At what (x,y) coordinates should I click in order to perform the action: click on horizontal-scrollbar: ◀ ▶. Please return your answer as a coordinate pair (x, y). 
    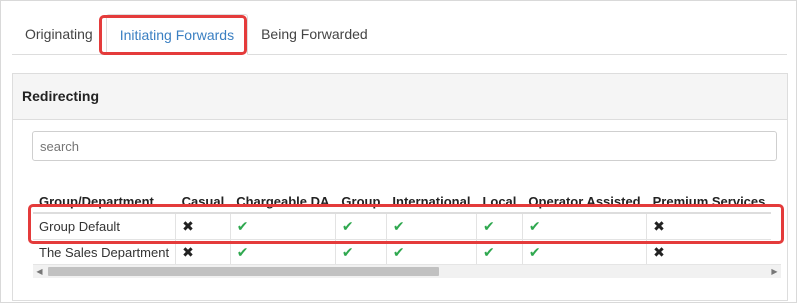
    Looking at the image, I should click on (407, 271).